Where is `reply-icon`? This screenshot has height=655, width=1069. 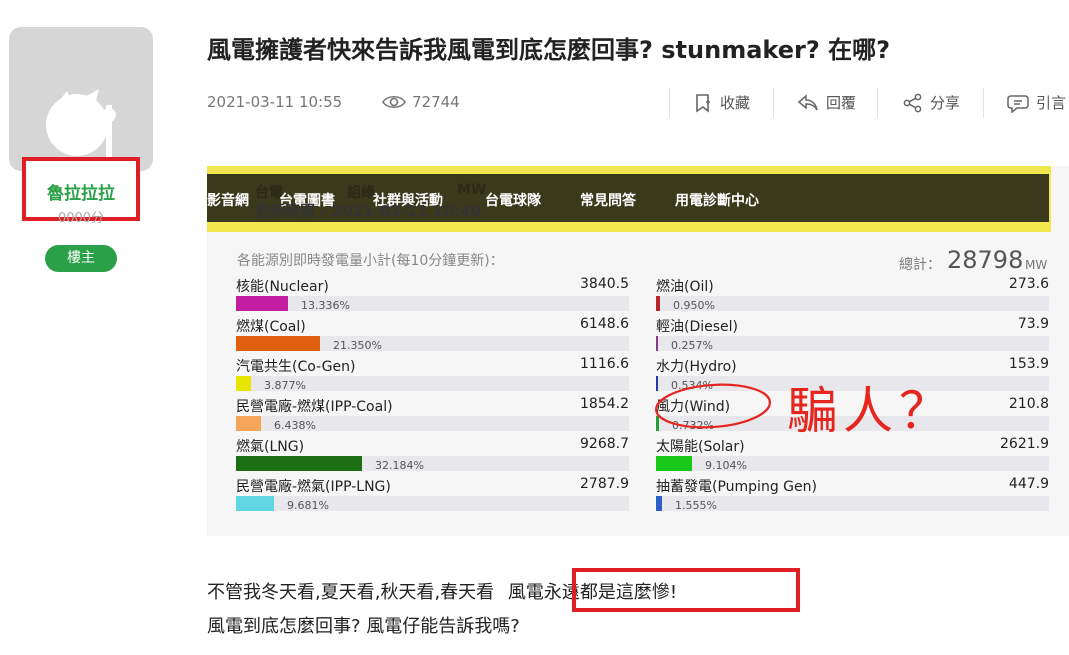
reply-icon is located at coordinates (807, 101).